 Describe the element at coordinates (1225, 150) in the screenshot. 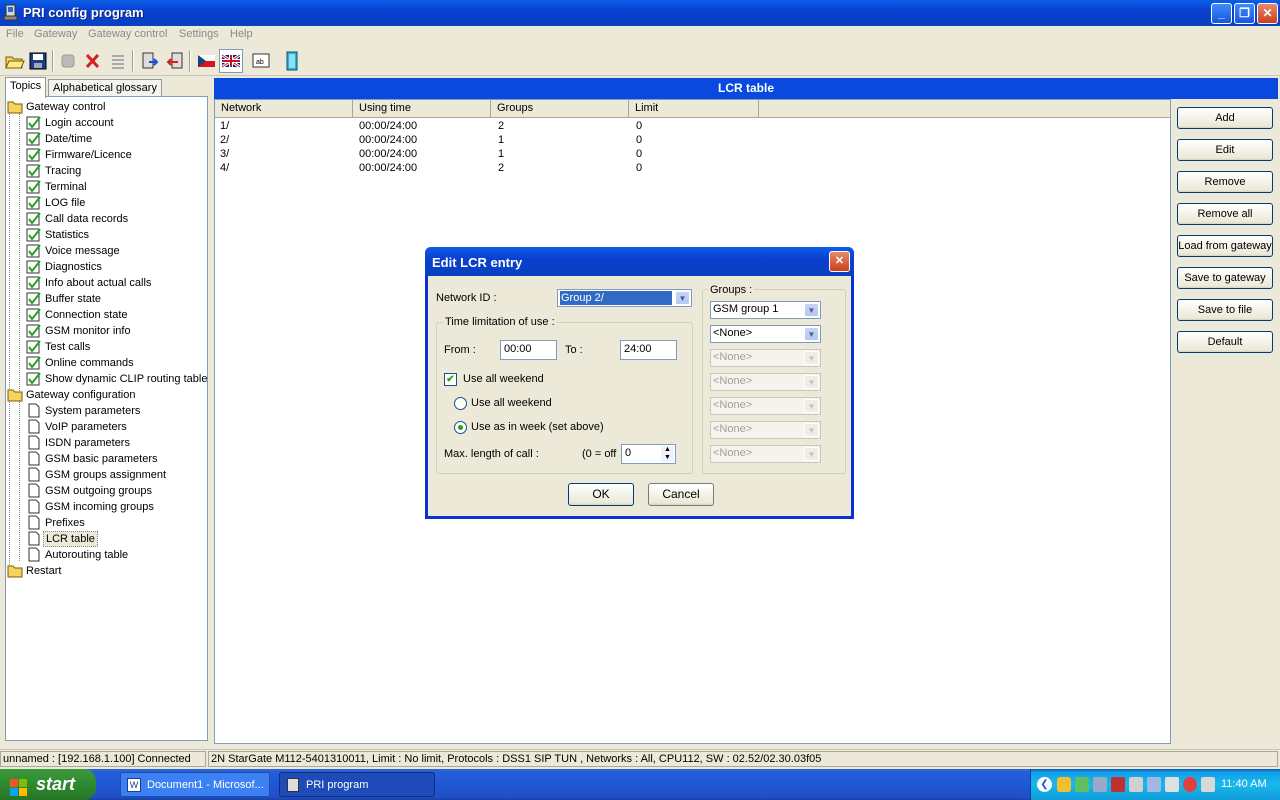

I see `edit-button: Edit` at that location.